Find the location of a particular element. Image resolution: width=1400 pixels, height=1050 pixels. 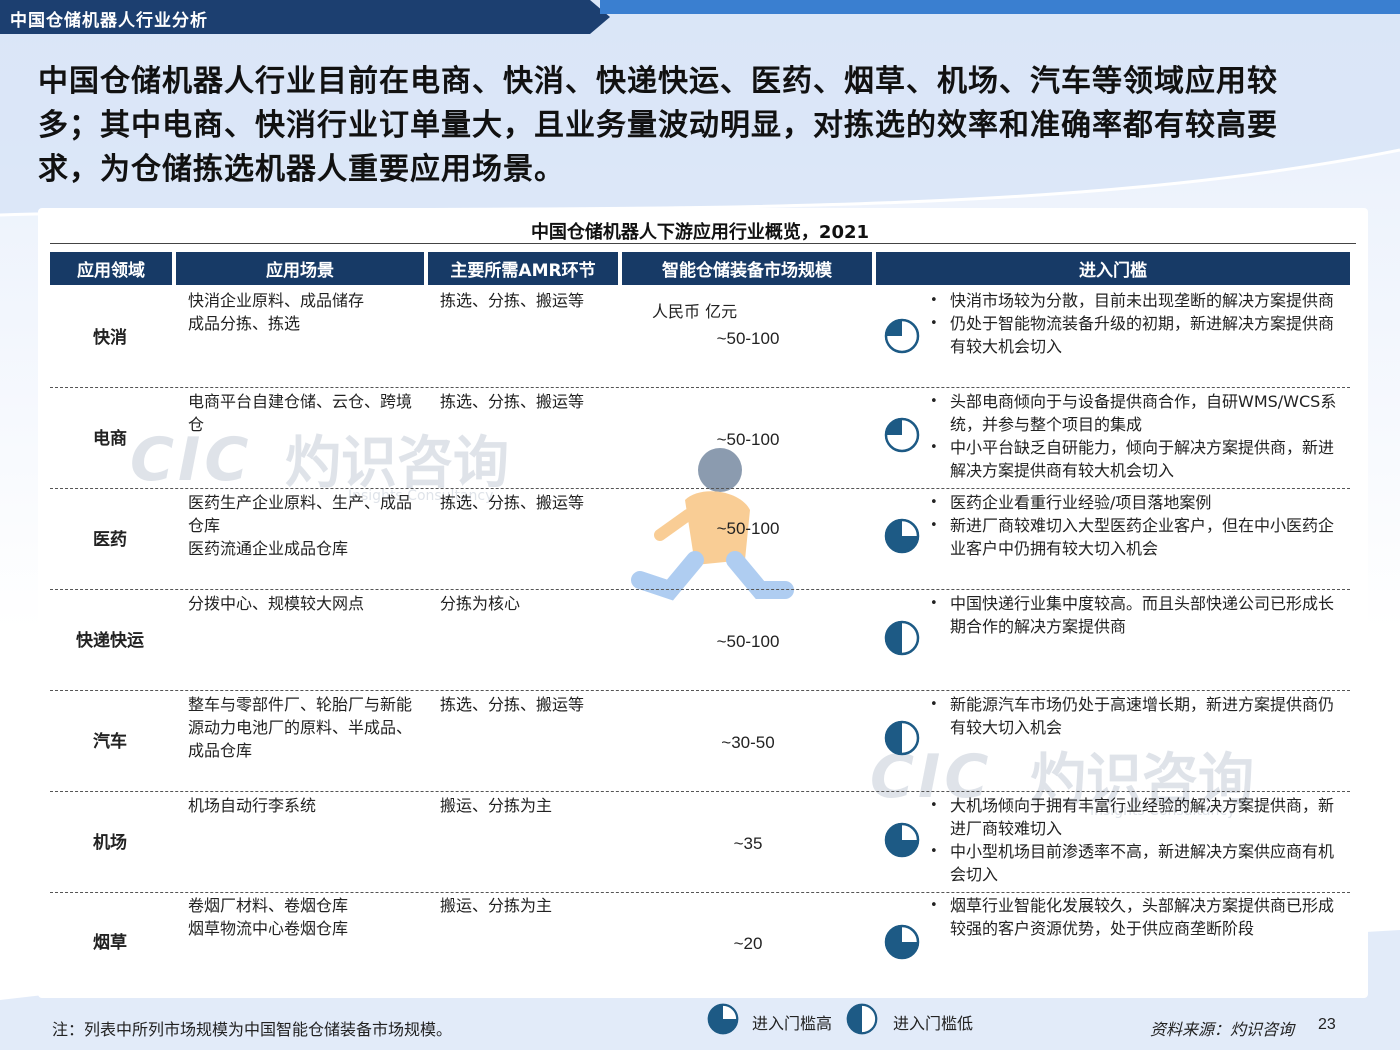

row-scene: 电商平台自建仓储、云仓、跨境仓 is located at coordinates (300, 413).